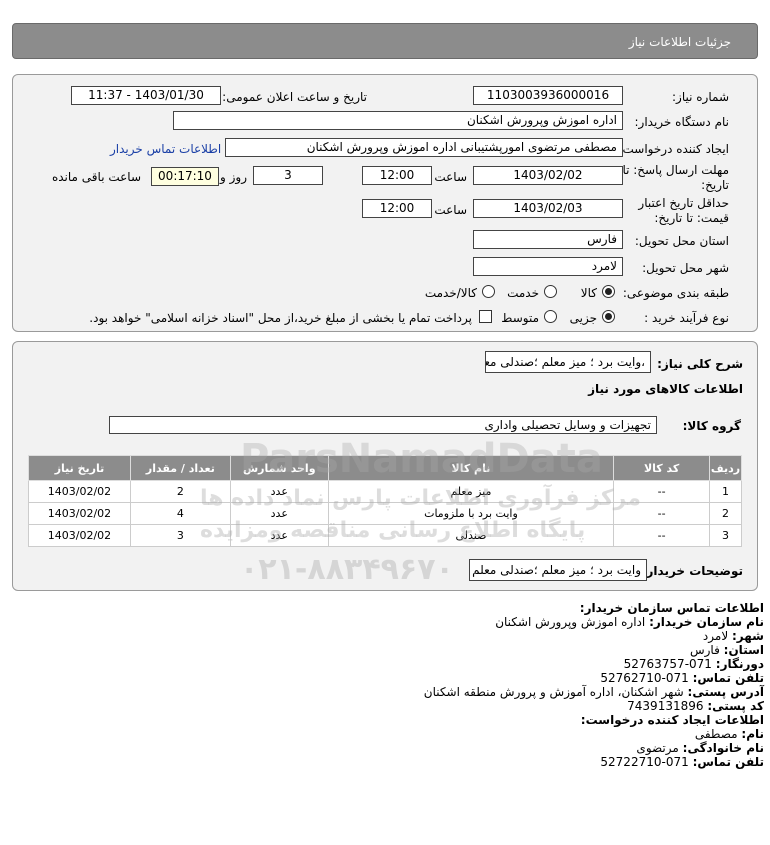 This screenshot has height=845, width=770. What do you see at coordinates (665, 389) in the screenshot?
I see `goods-info-title: اطلاعات کالاهای مورد نیاز` at bounding box center [665, 389].